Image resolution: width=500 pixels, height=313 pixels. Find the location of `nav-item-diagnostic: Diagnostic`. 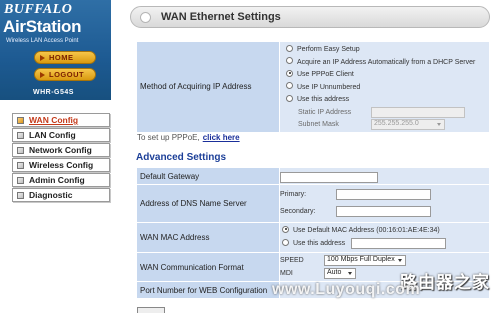

nav-item-diagnostic: Diagnostic is located at coordinates (61, 195).